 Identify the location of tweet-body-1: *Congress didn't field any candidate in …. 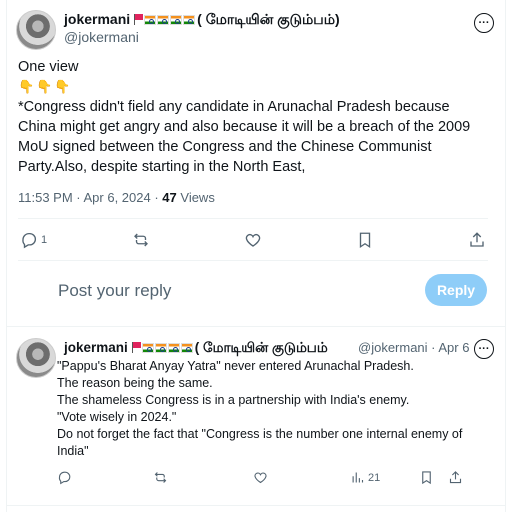
(234, 107).